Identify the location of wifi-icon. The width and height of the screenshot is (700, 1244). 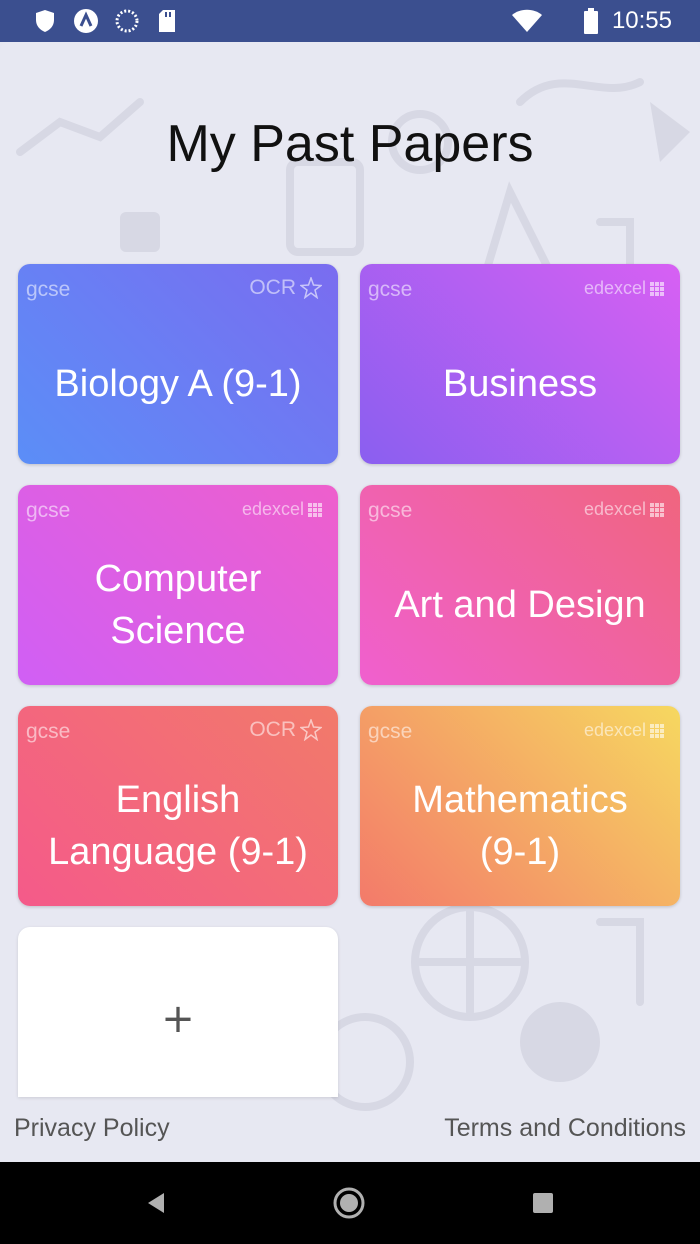
(527, 21).